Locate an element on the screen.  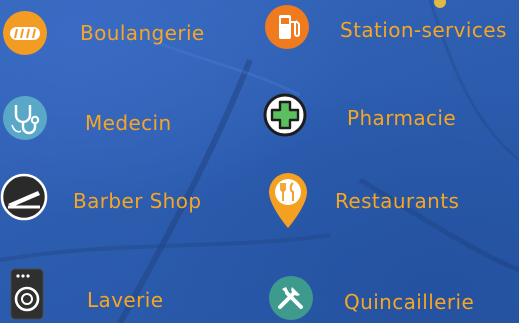
stethoscope-icon is located at coordinates (25, 118).